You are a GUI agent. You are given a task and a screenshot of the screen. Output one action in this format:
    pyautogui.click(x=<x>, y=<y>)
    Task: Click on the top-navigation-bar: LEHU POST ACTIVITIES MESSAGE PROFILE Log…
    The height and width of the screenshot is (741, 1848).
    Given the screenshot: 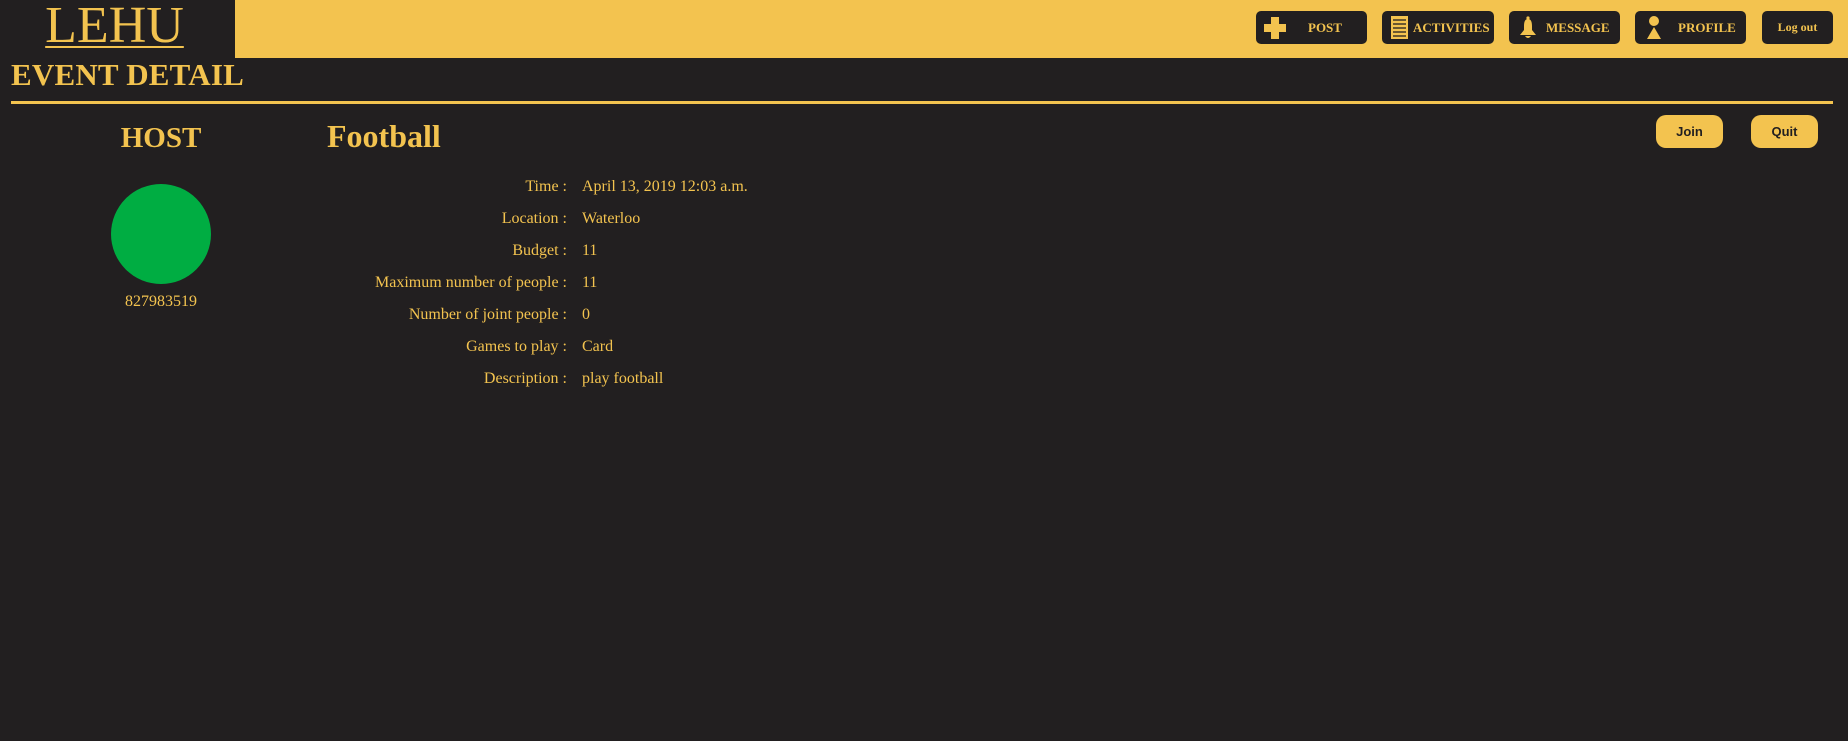 What is the action you would take?
    pyautogui.click(x=924, y=29)
    